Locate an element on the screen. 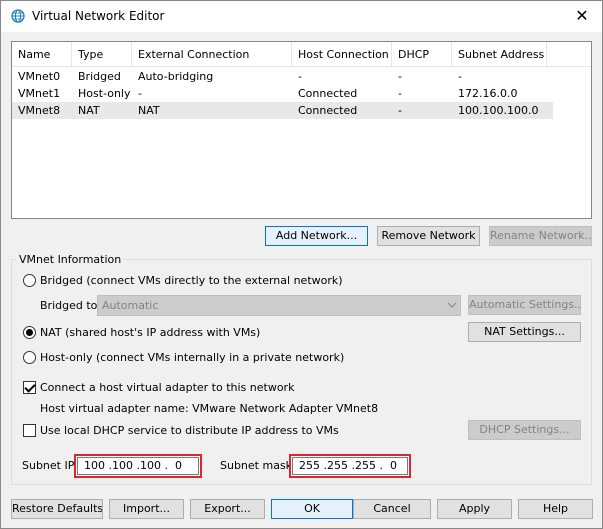 This screenshot has width=603, height=529. subnet-mask-label: Subnet mask: is located at coordinates (258, 465).